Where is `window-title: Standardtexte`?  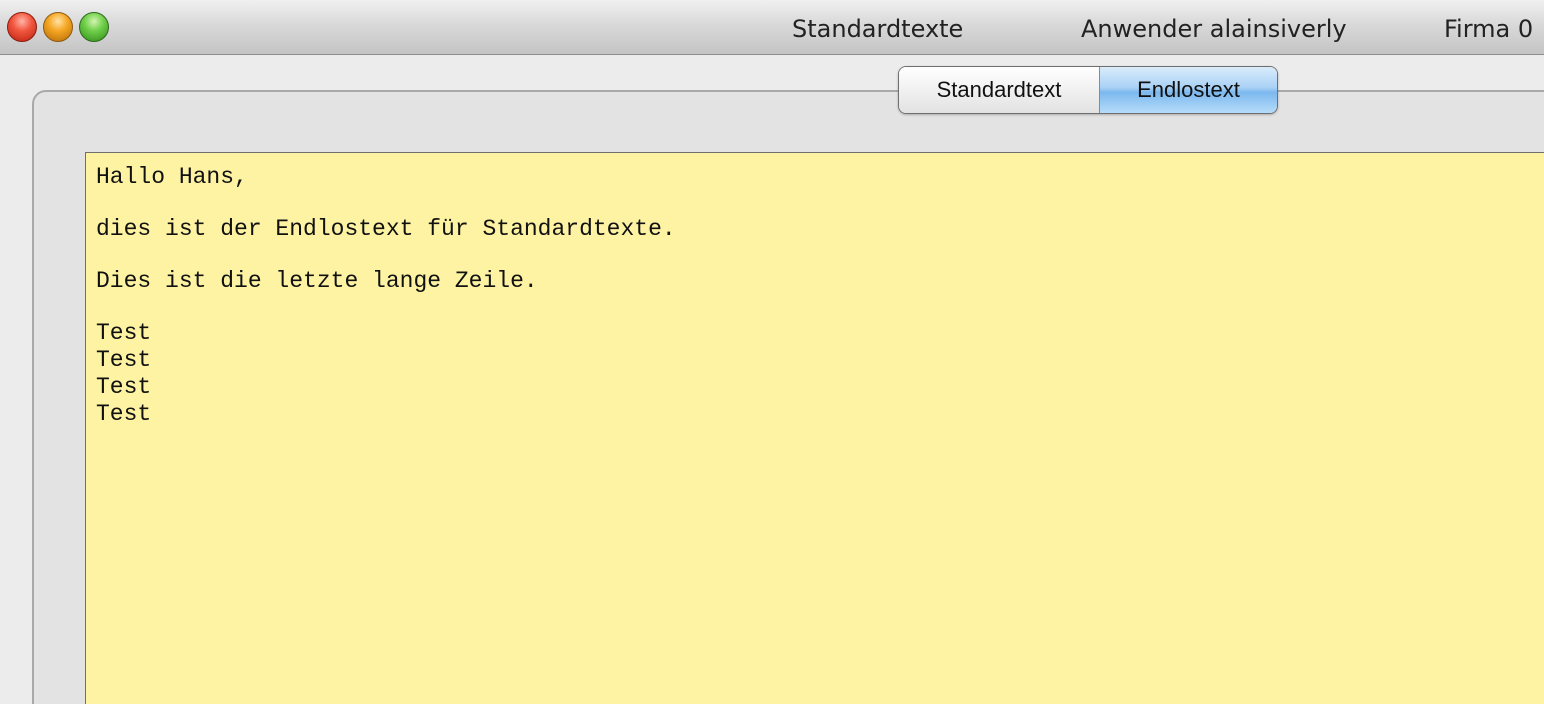
window-title: Standardtexte is located at coordinates (878, 29).